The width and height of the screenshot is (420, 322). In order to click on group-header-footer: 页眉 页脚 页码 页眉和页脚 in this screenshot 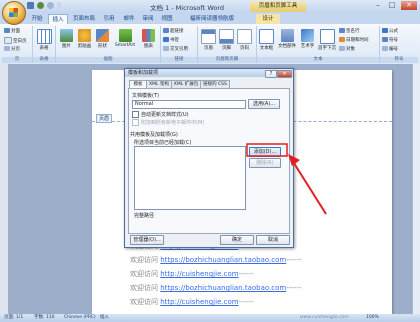, I will do `click(227, 44)`.